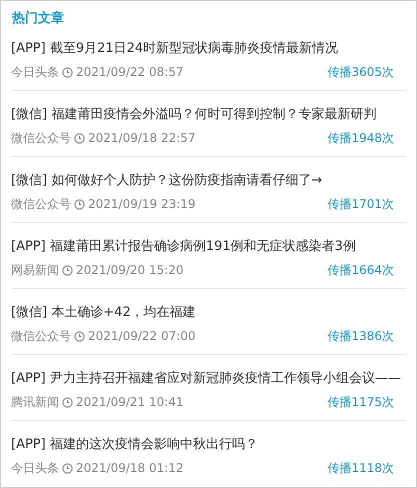 The image size is (417, 488). Describe the element at coordinates (130, 72) in the screenshot. I see `article-time: 2021/09/22 08:57` at that location.